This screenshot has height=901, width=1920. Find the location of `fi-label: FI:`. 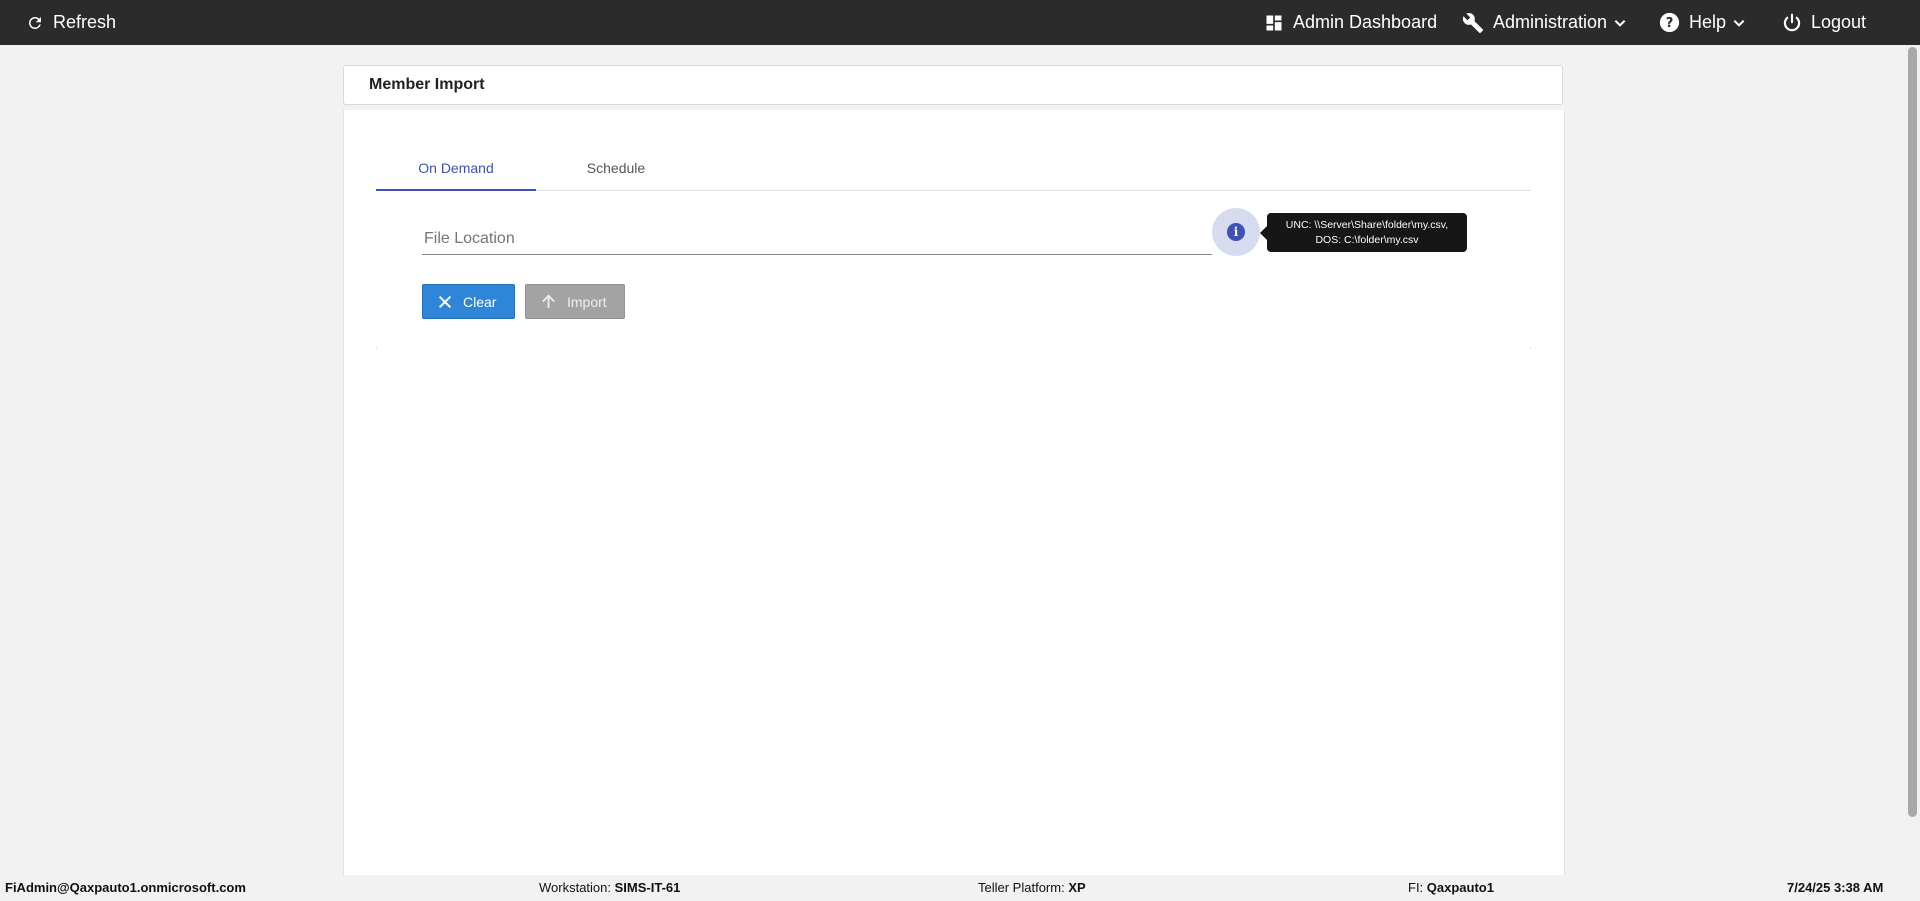

fi-label: FI: is located at coordinates (1416, 887).